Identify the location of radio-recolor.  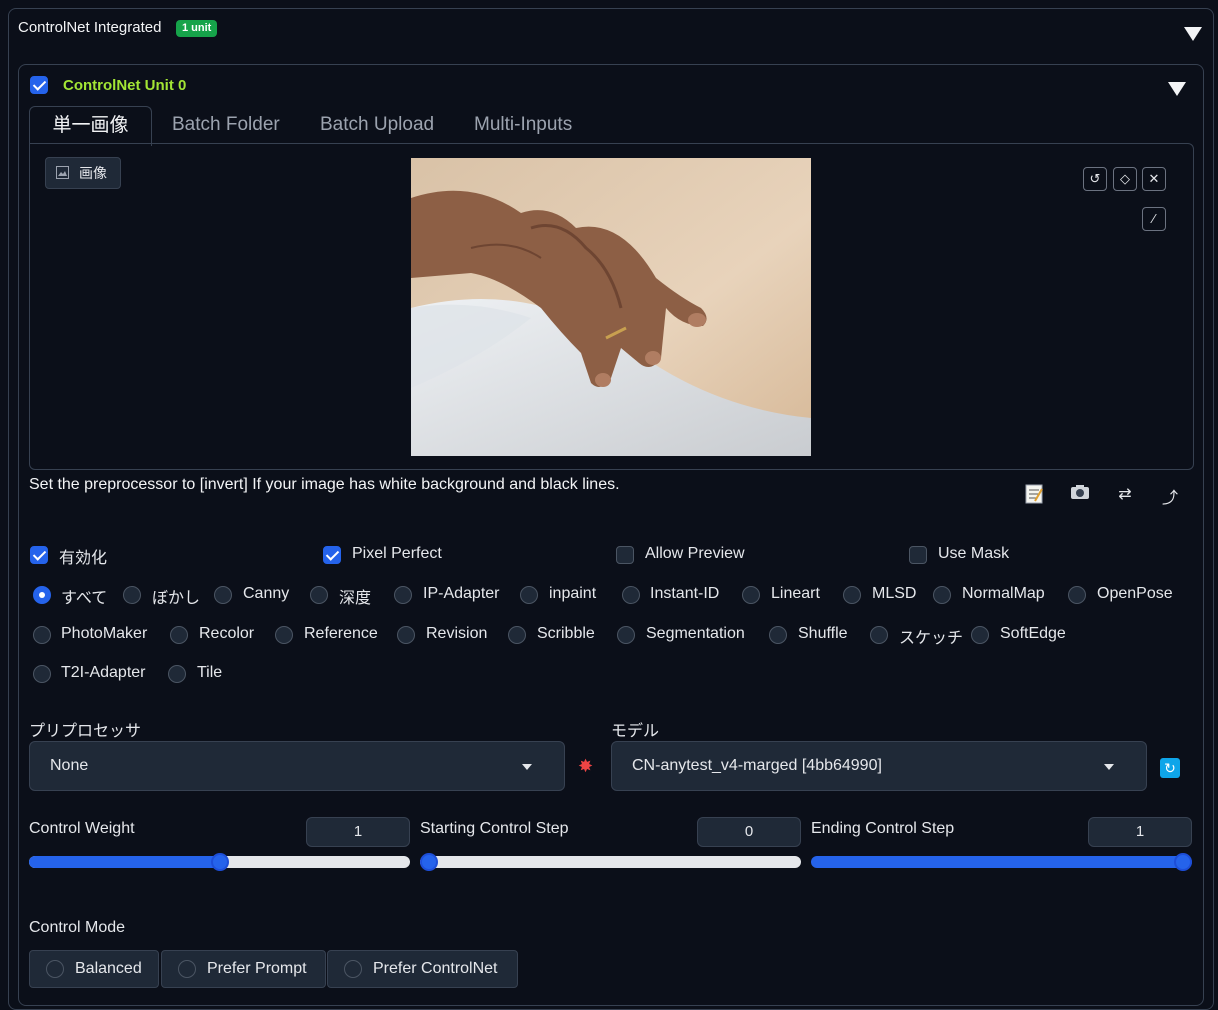
(179, 635).